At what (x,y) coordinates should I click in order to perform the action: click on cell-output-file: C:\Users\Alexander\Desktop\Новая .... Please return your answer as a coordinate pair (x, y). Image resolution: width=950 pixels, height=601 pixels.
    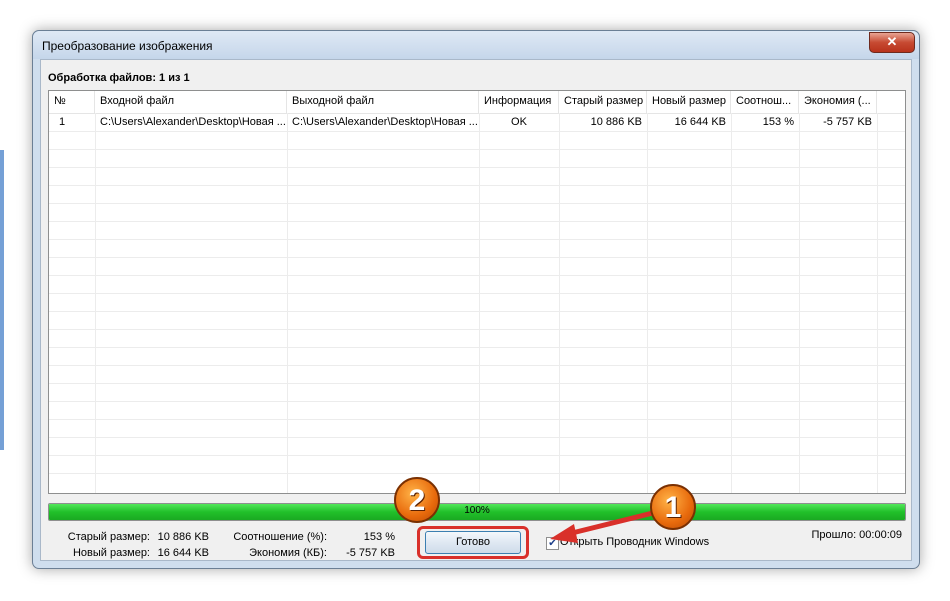
    Looking at the image, I should click on (385, 122).